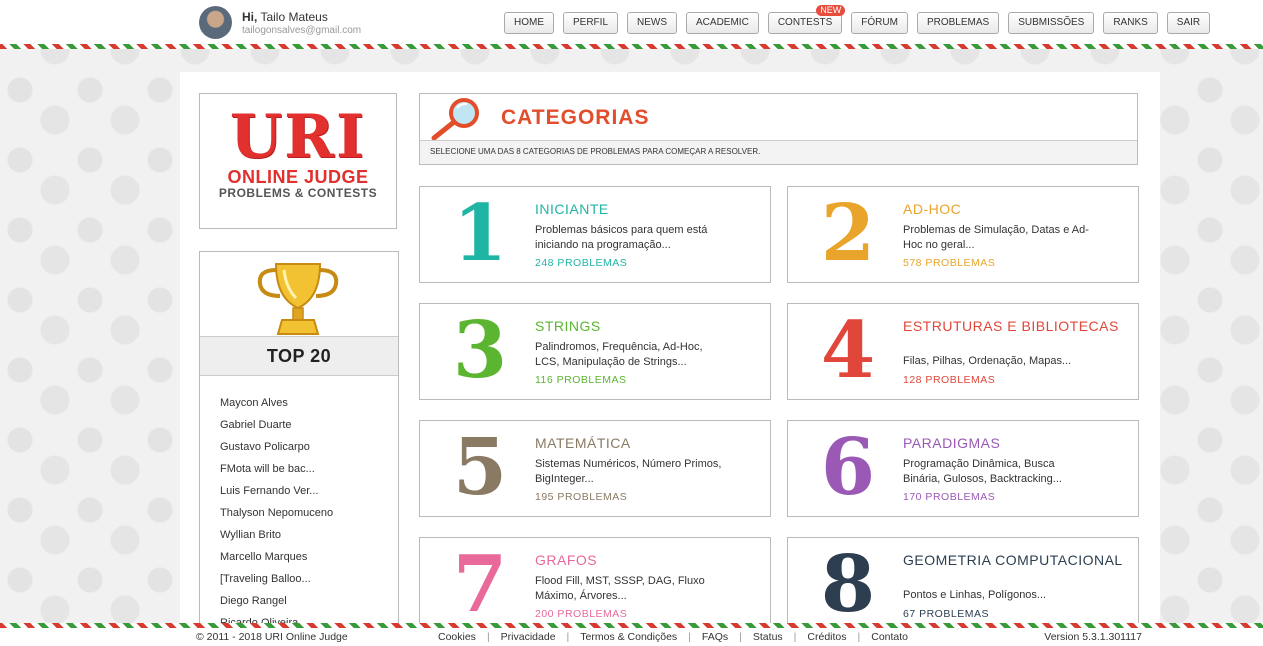  I want to click on uri-logo: URI ONLINE JUDGE PROBLEMS & CONTESTS, so click(298, 161).